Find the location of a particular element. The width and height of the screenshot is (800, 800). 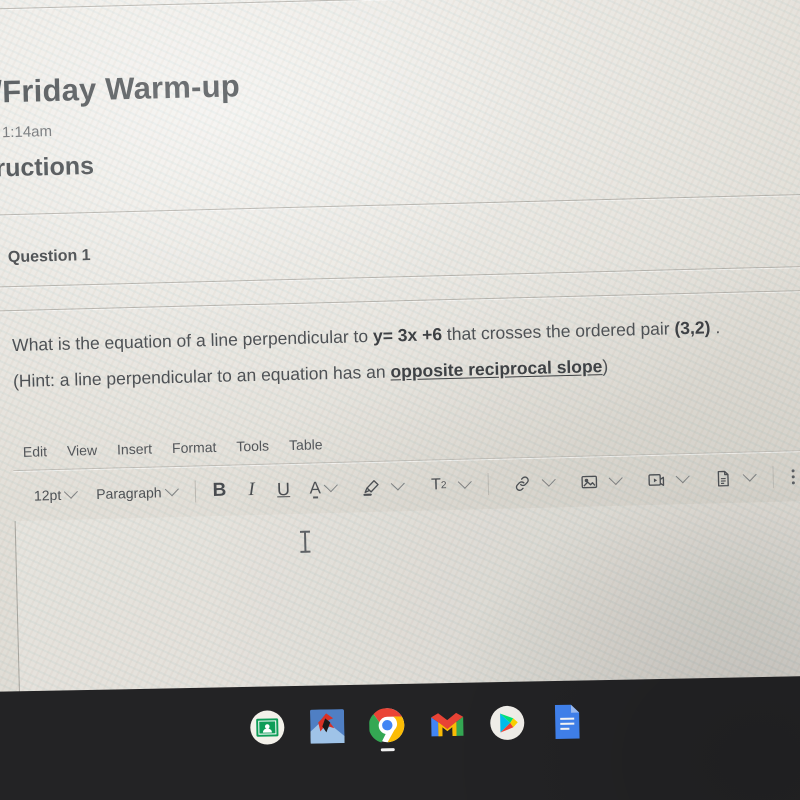

highlight-color-dropdown is located at coordinates (379, 487).